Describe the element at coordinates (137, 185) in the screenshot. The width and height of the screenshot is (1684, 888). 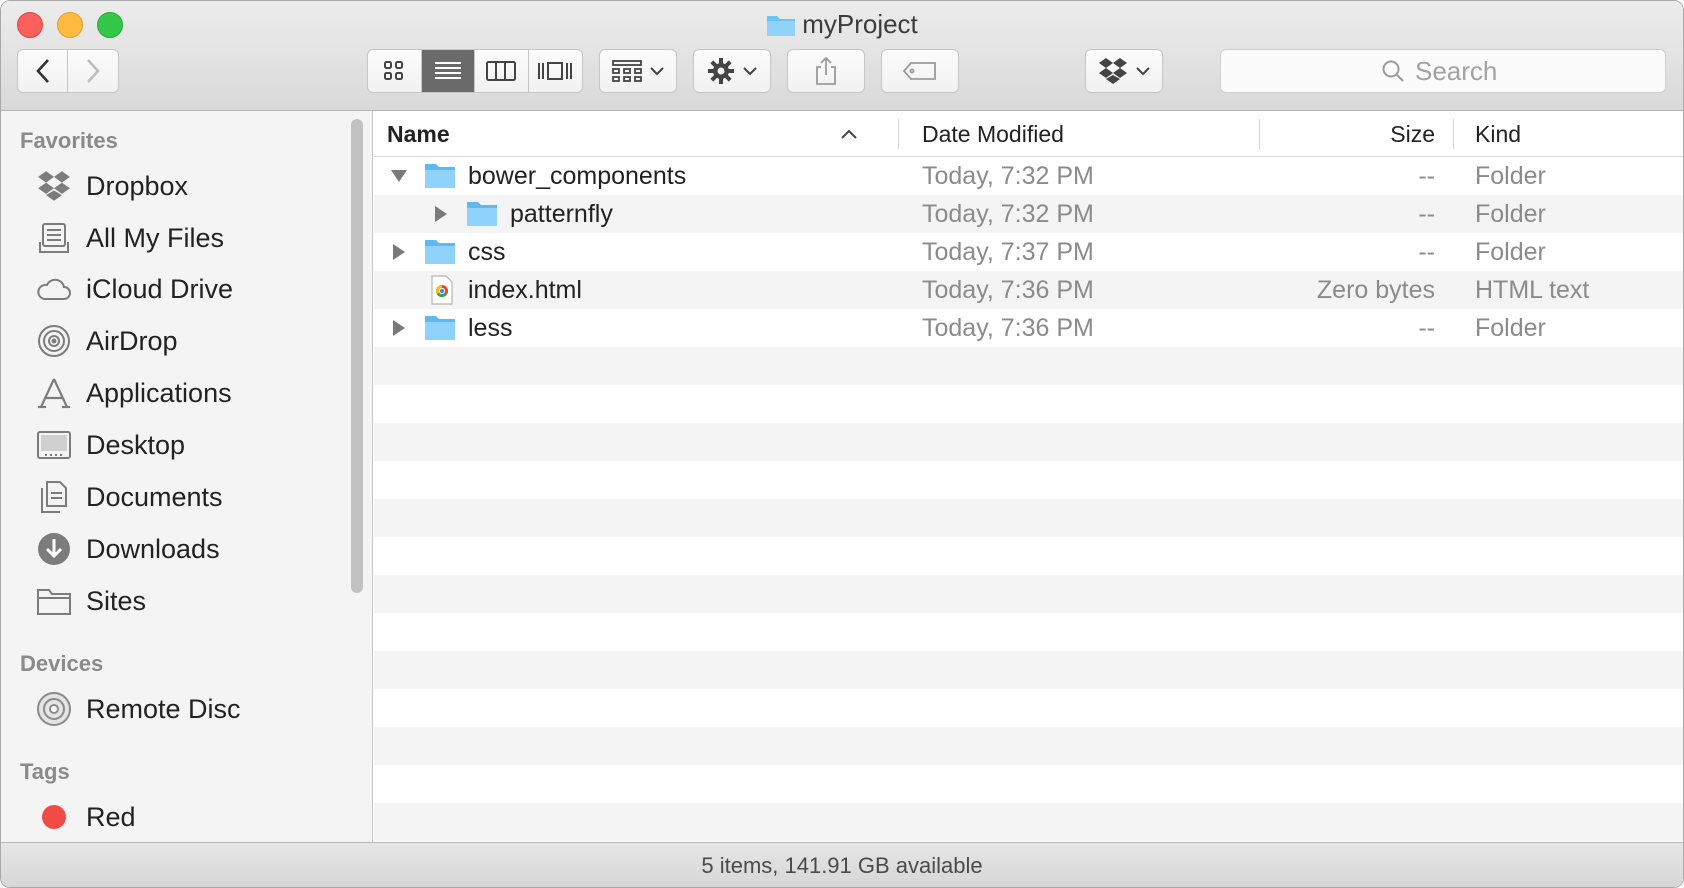
I see `sidebar-item-label: Dropbox` at that location.